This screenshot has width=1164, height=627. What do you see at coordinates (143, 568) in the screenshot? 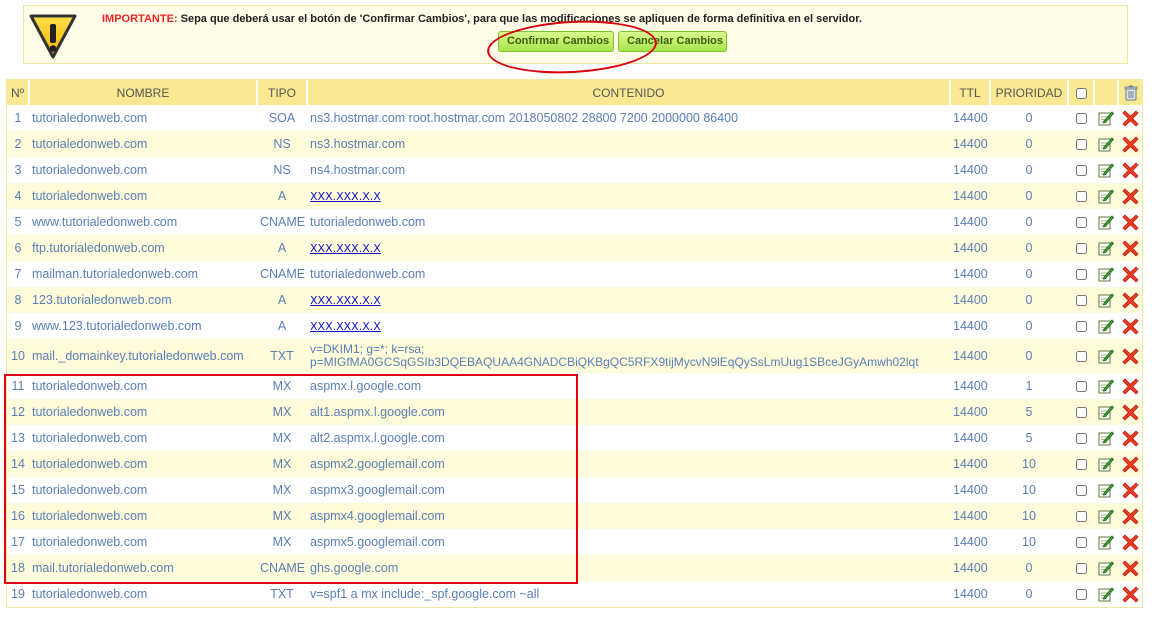
I see `record-name: mail.tutorialedonweb.com` at bounding box center [143, 568].